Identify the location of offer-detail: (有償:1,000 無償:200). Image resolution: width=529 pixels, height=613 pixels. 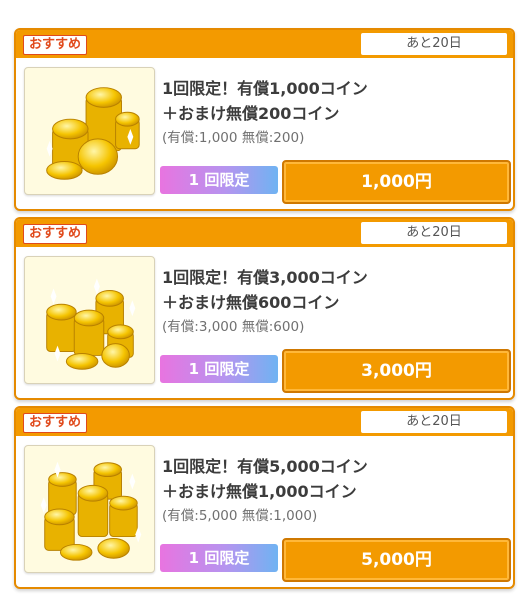
(233, 138).